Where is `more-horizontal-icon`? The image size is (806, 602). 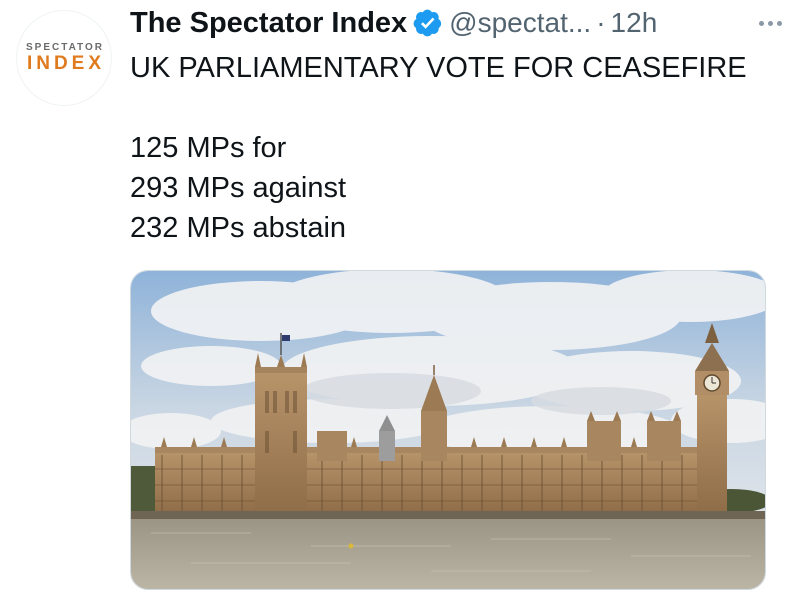 more-horizontal-icon is located at coordinates (770, 23).